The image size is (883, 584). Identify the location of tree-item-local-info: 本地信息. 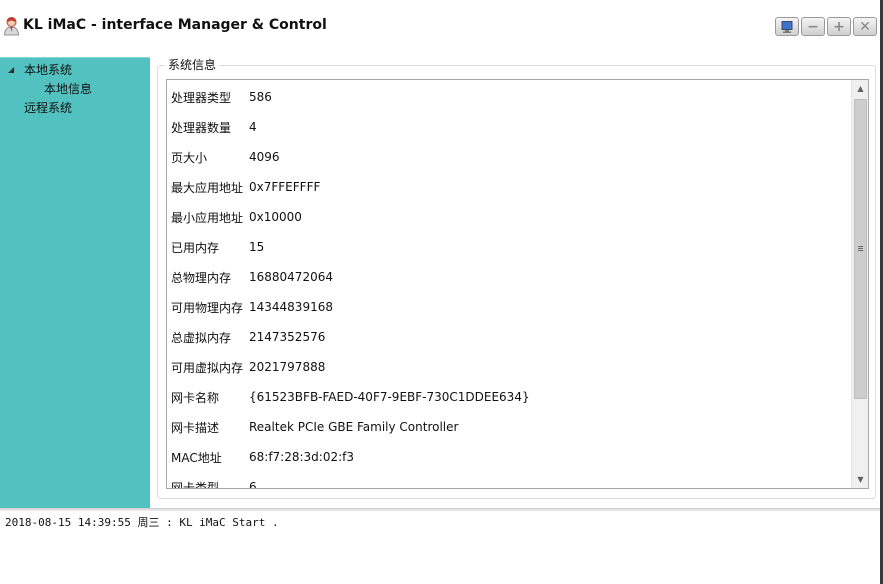
(68, 88).